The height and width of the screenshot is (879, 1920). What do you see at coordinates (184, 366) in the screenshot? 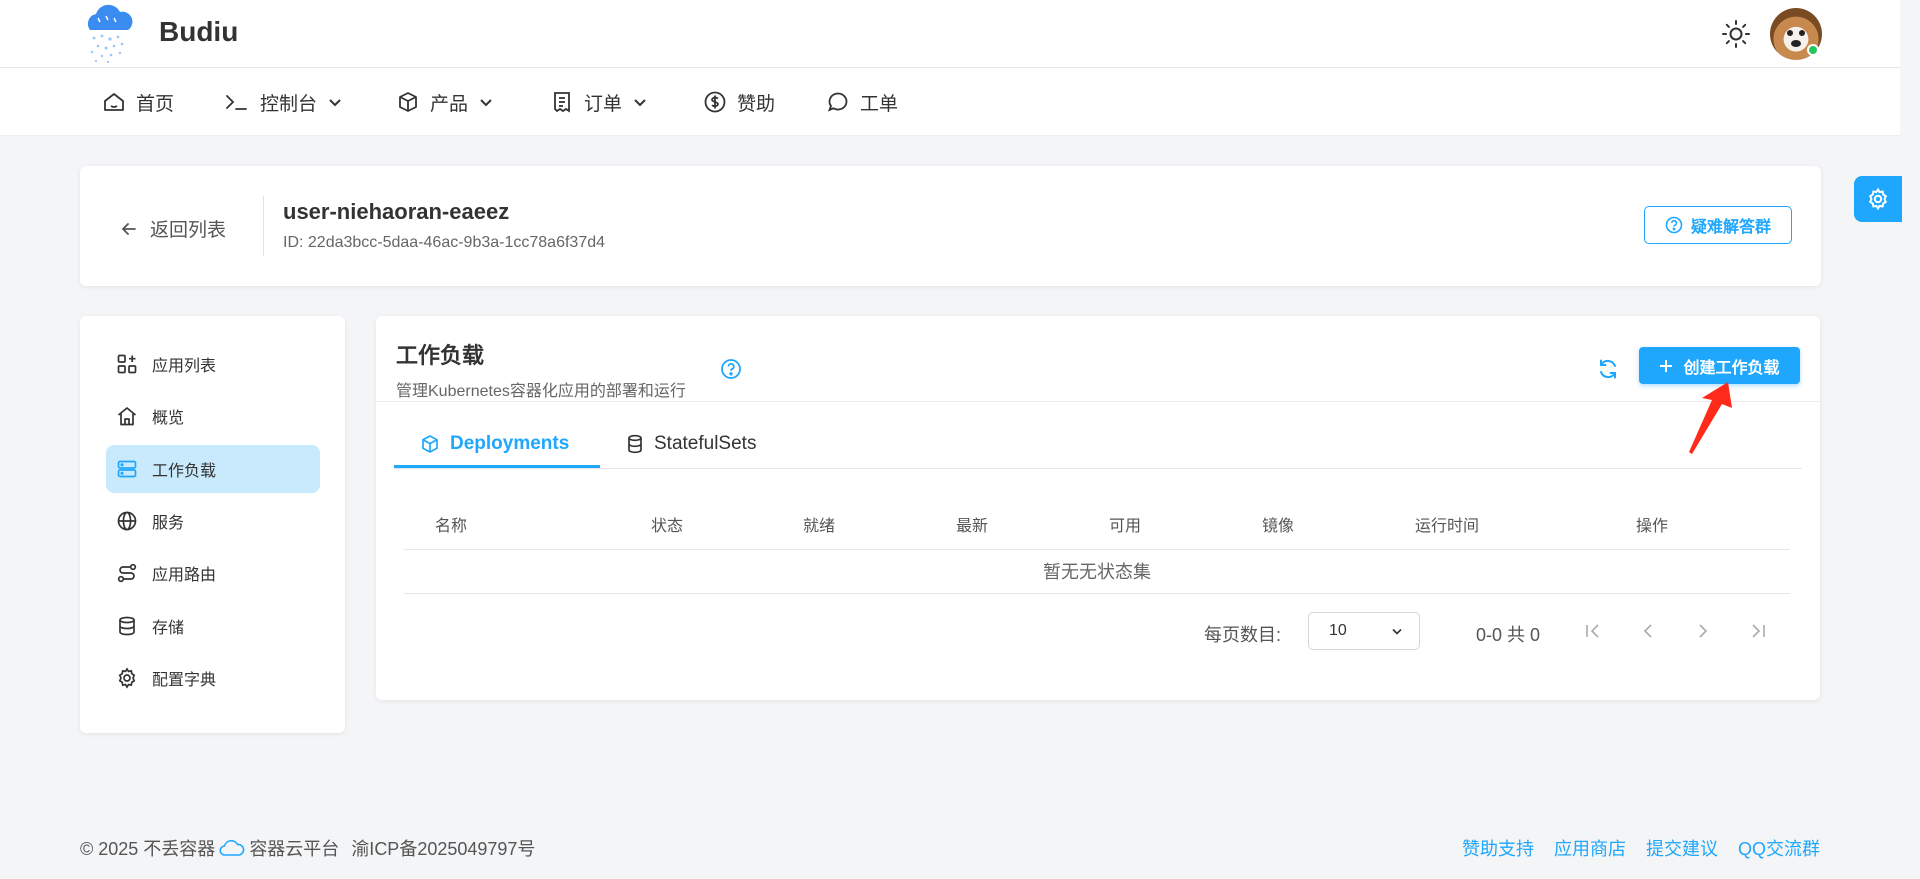
I see `sidebar-item-label: 应用列表` at bounding box center [184, 366].